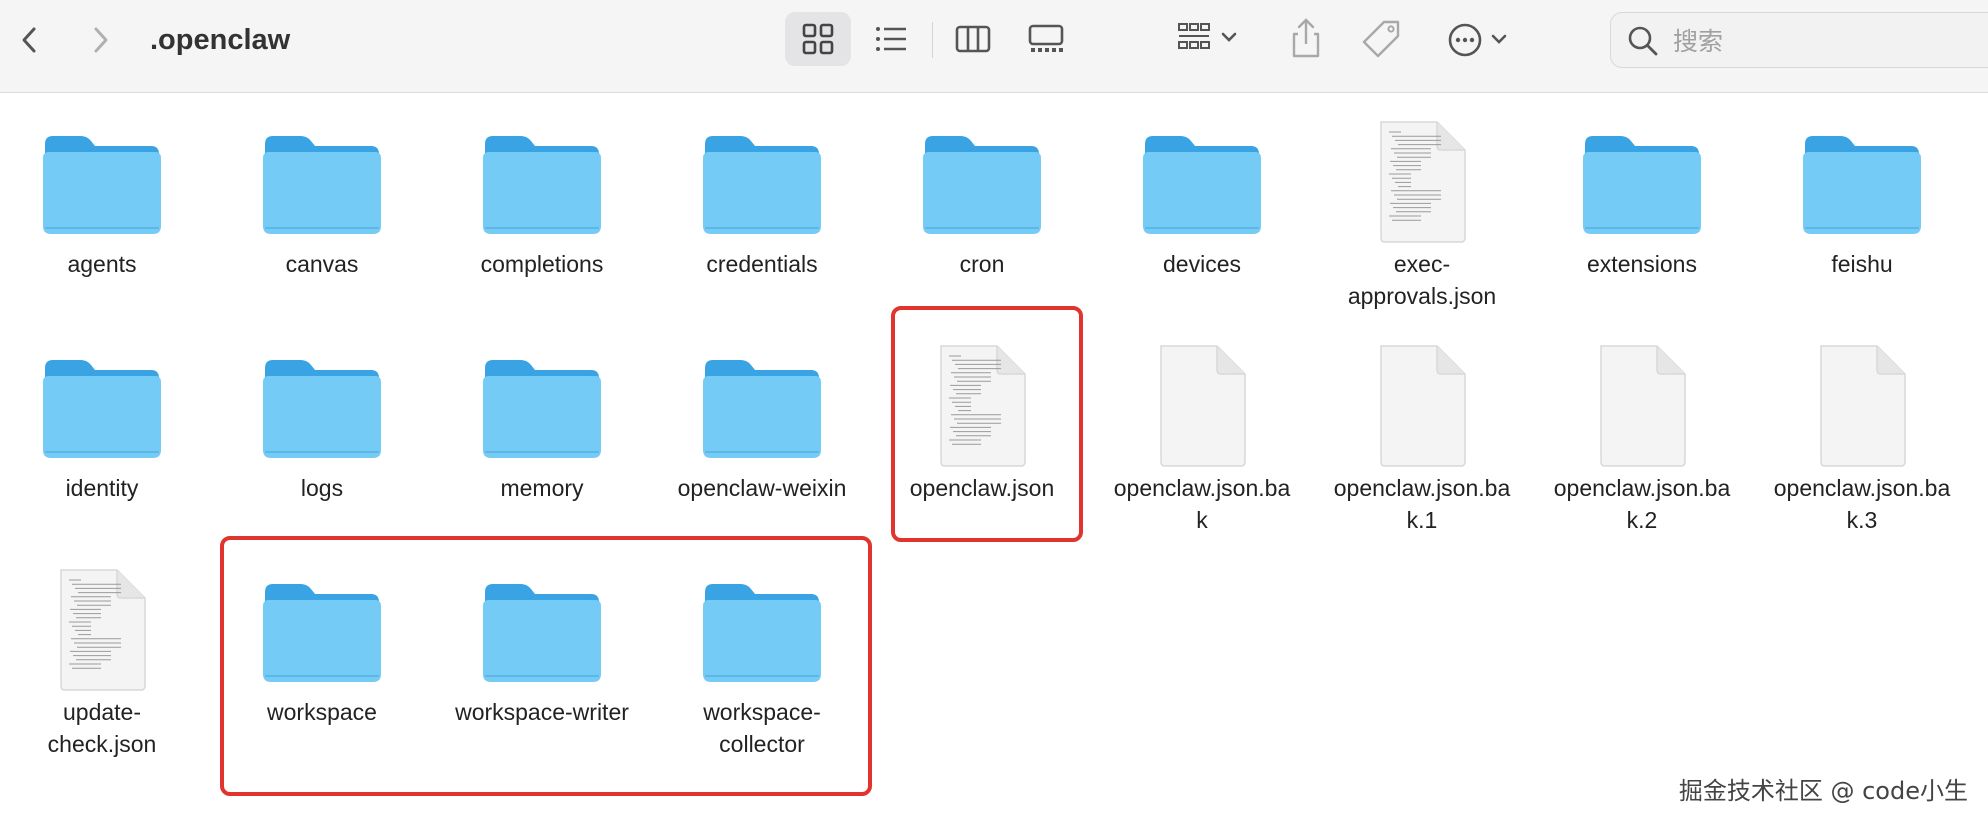 This screenshot has width=1988, height=816. I want to click on share-icon, so click(1306, 38).